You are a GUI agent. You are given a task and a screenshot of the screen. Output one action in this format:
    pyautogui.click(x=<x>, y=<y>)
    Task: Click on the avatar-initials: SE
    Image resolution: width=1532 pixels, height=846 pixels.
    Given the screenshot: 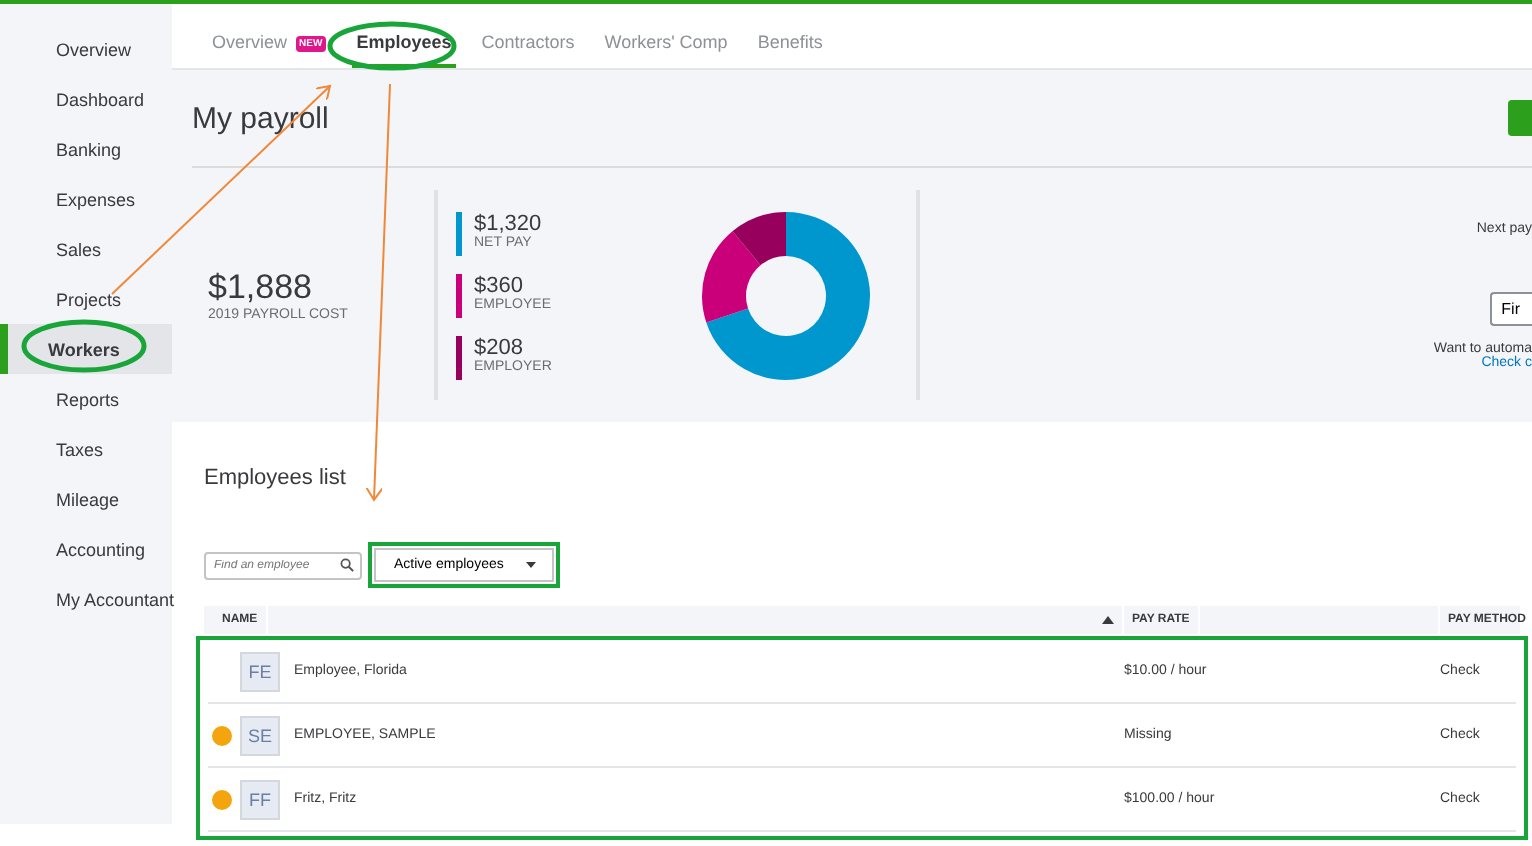 What is the action you would take?
    pyautogui.click(x=260, y=735)
    